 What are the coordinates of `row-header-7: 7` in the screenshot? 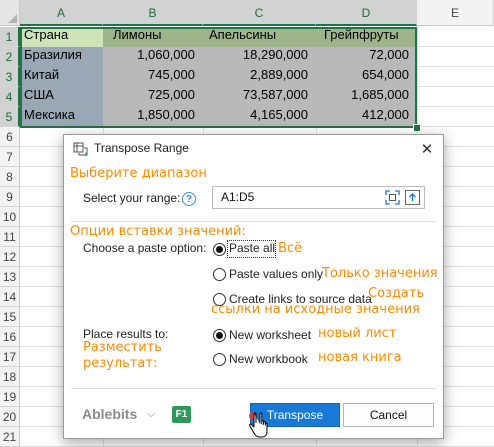 It's located at (10, 157).